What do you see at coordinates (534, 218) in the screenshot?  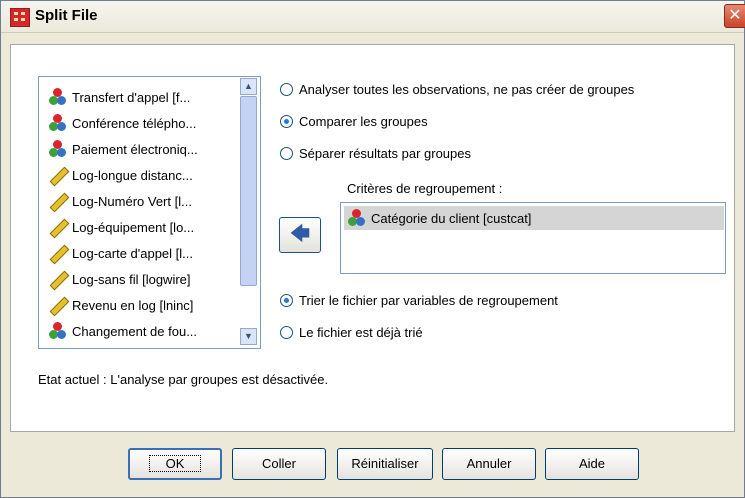 I see `list-item: Catégorie du client [custcat]` at bounding box center [534, 218].